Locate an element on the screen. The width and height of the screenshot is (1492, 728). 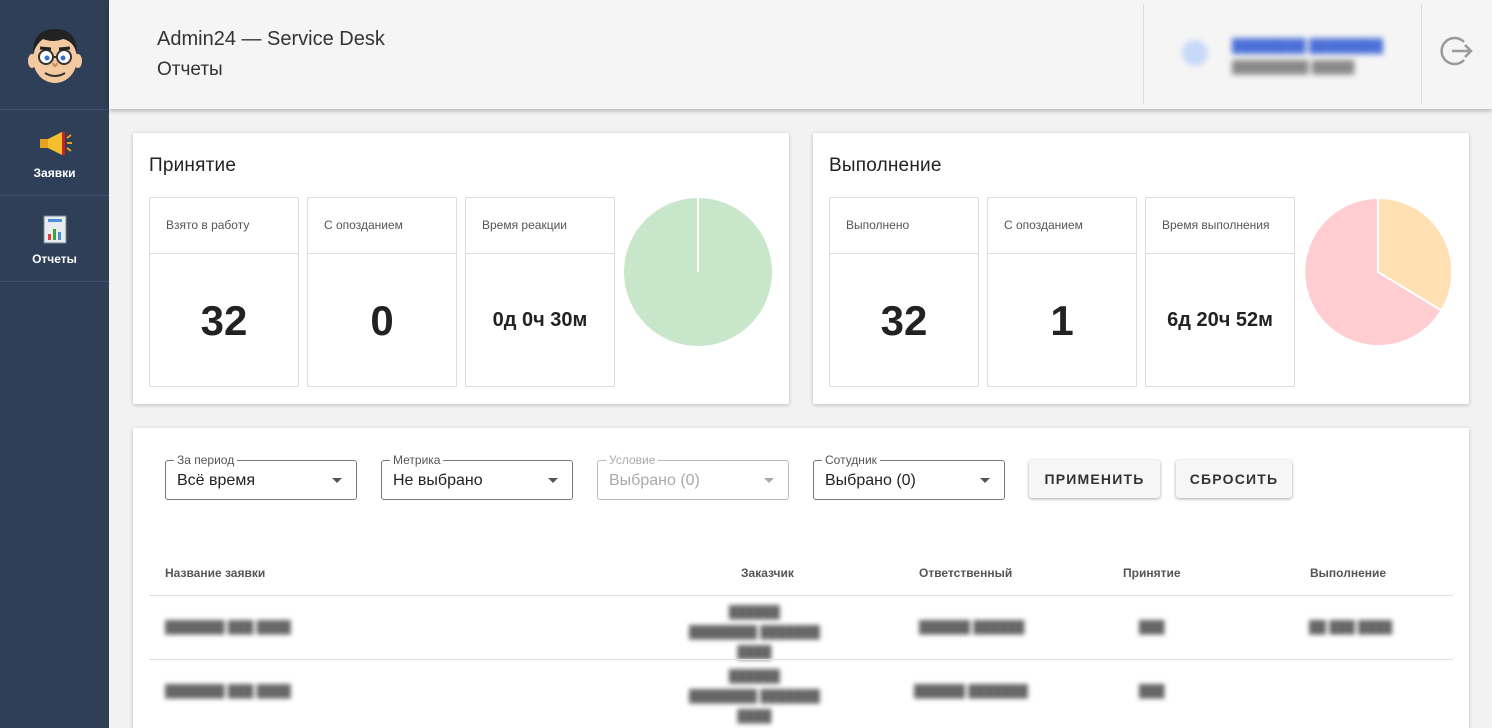
sidebar-item-reports: Отчеты is located at coordinates (54, 239).